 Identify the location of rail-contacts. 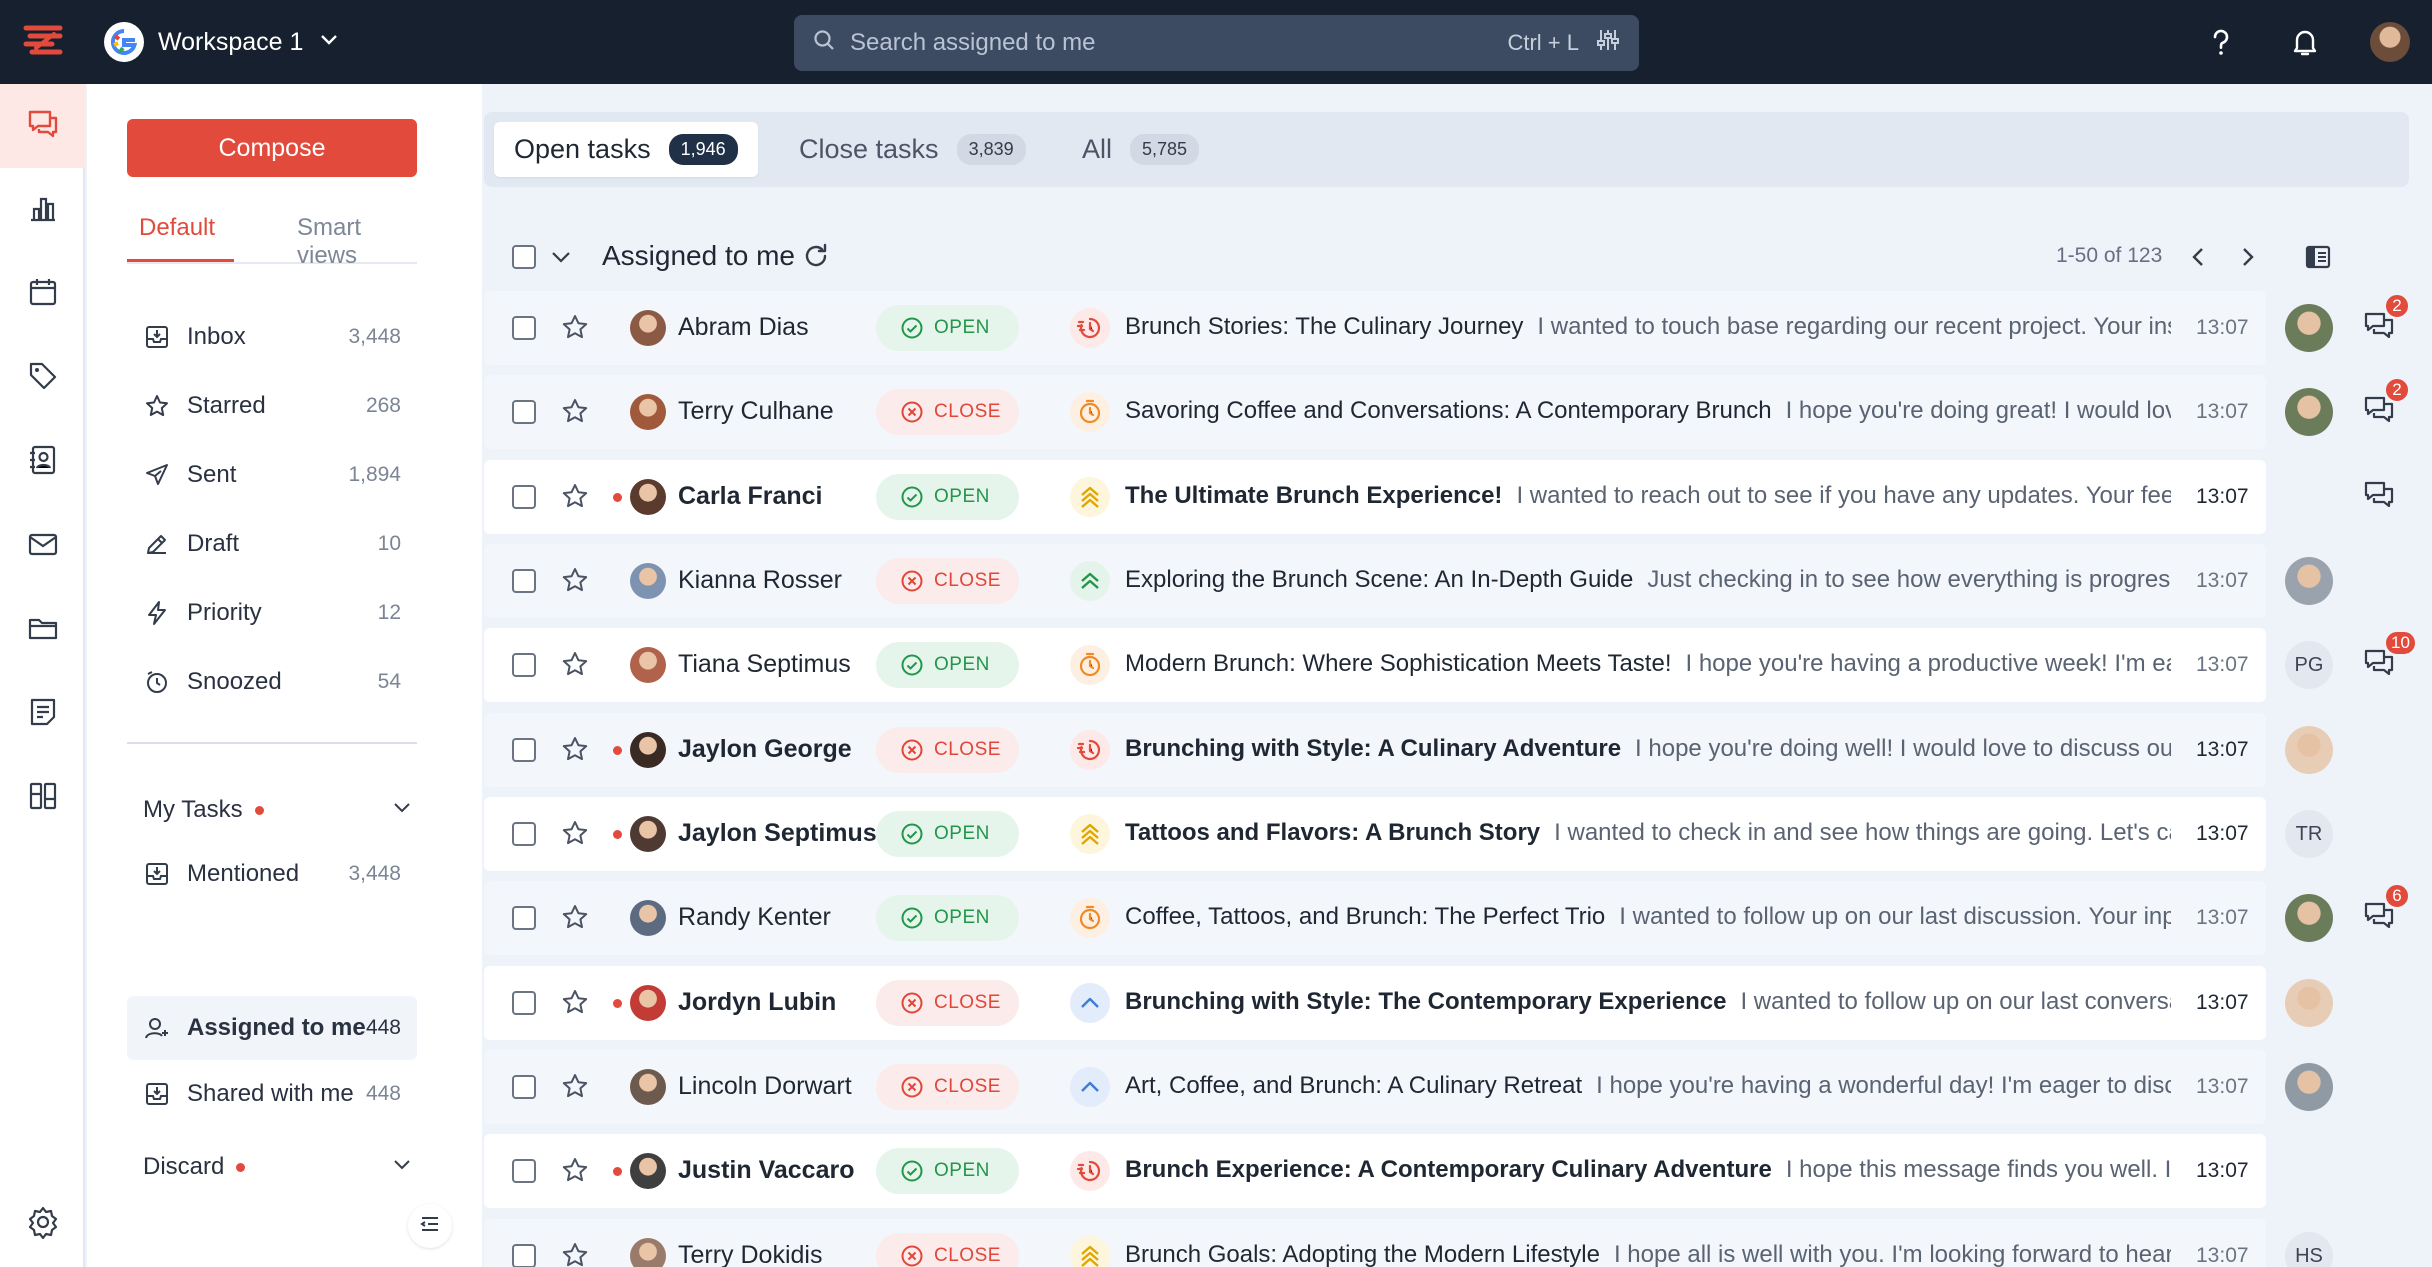
(42, 462).